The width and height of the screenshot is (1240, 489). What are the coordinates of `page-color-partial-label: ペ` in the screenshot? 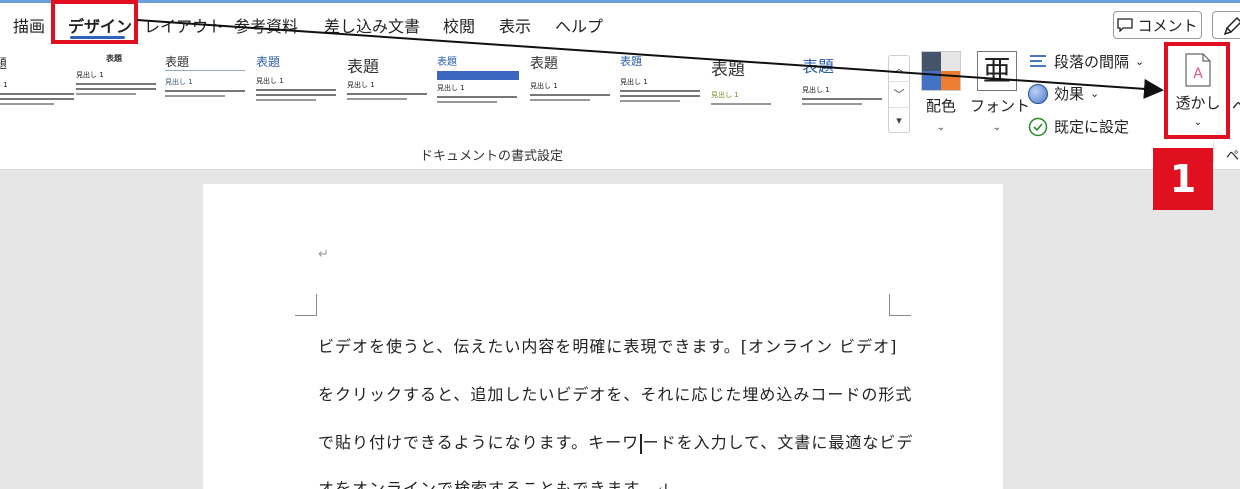 It's located at (1236, 105).